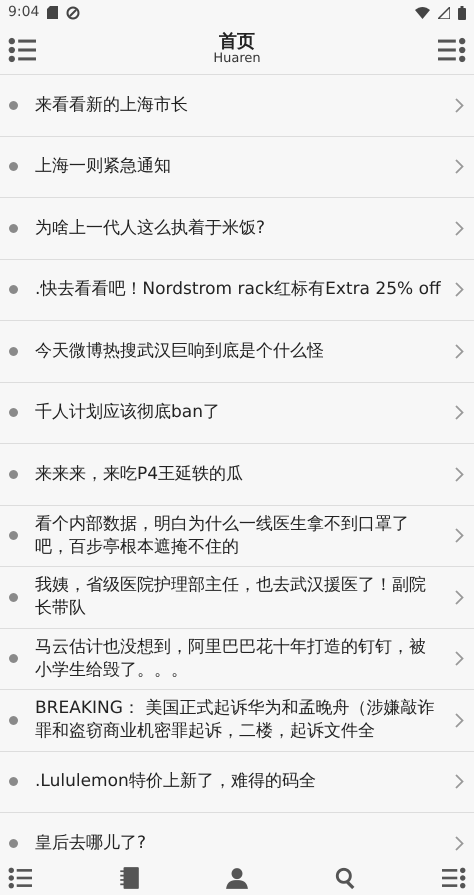  I want to click on person-icon, so click(237, 878).